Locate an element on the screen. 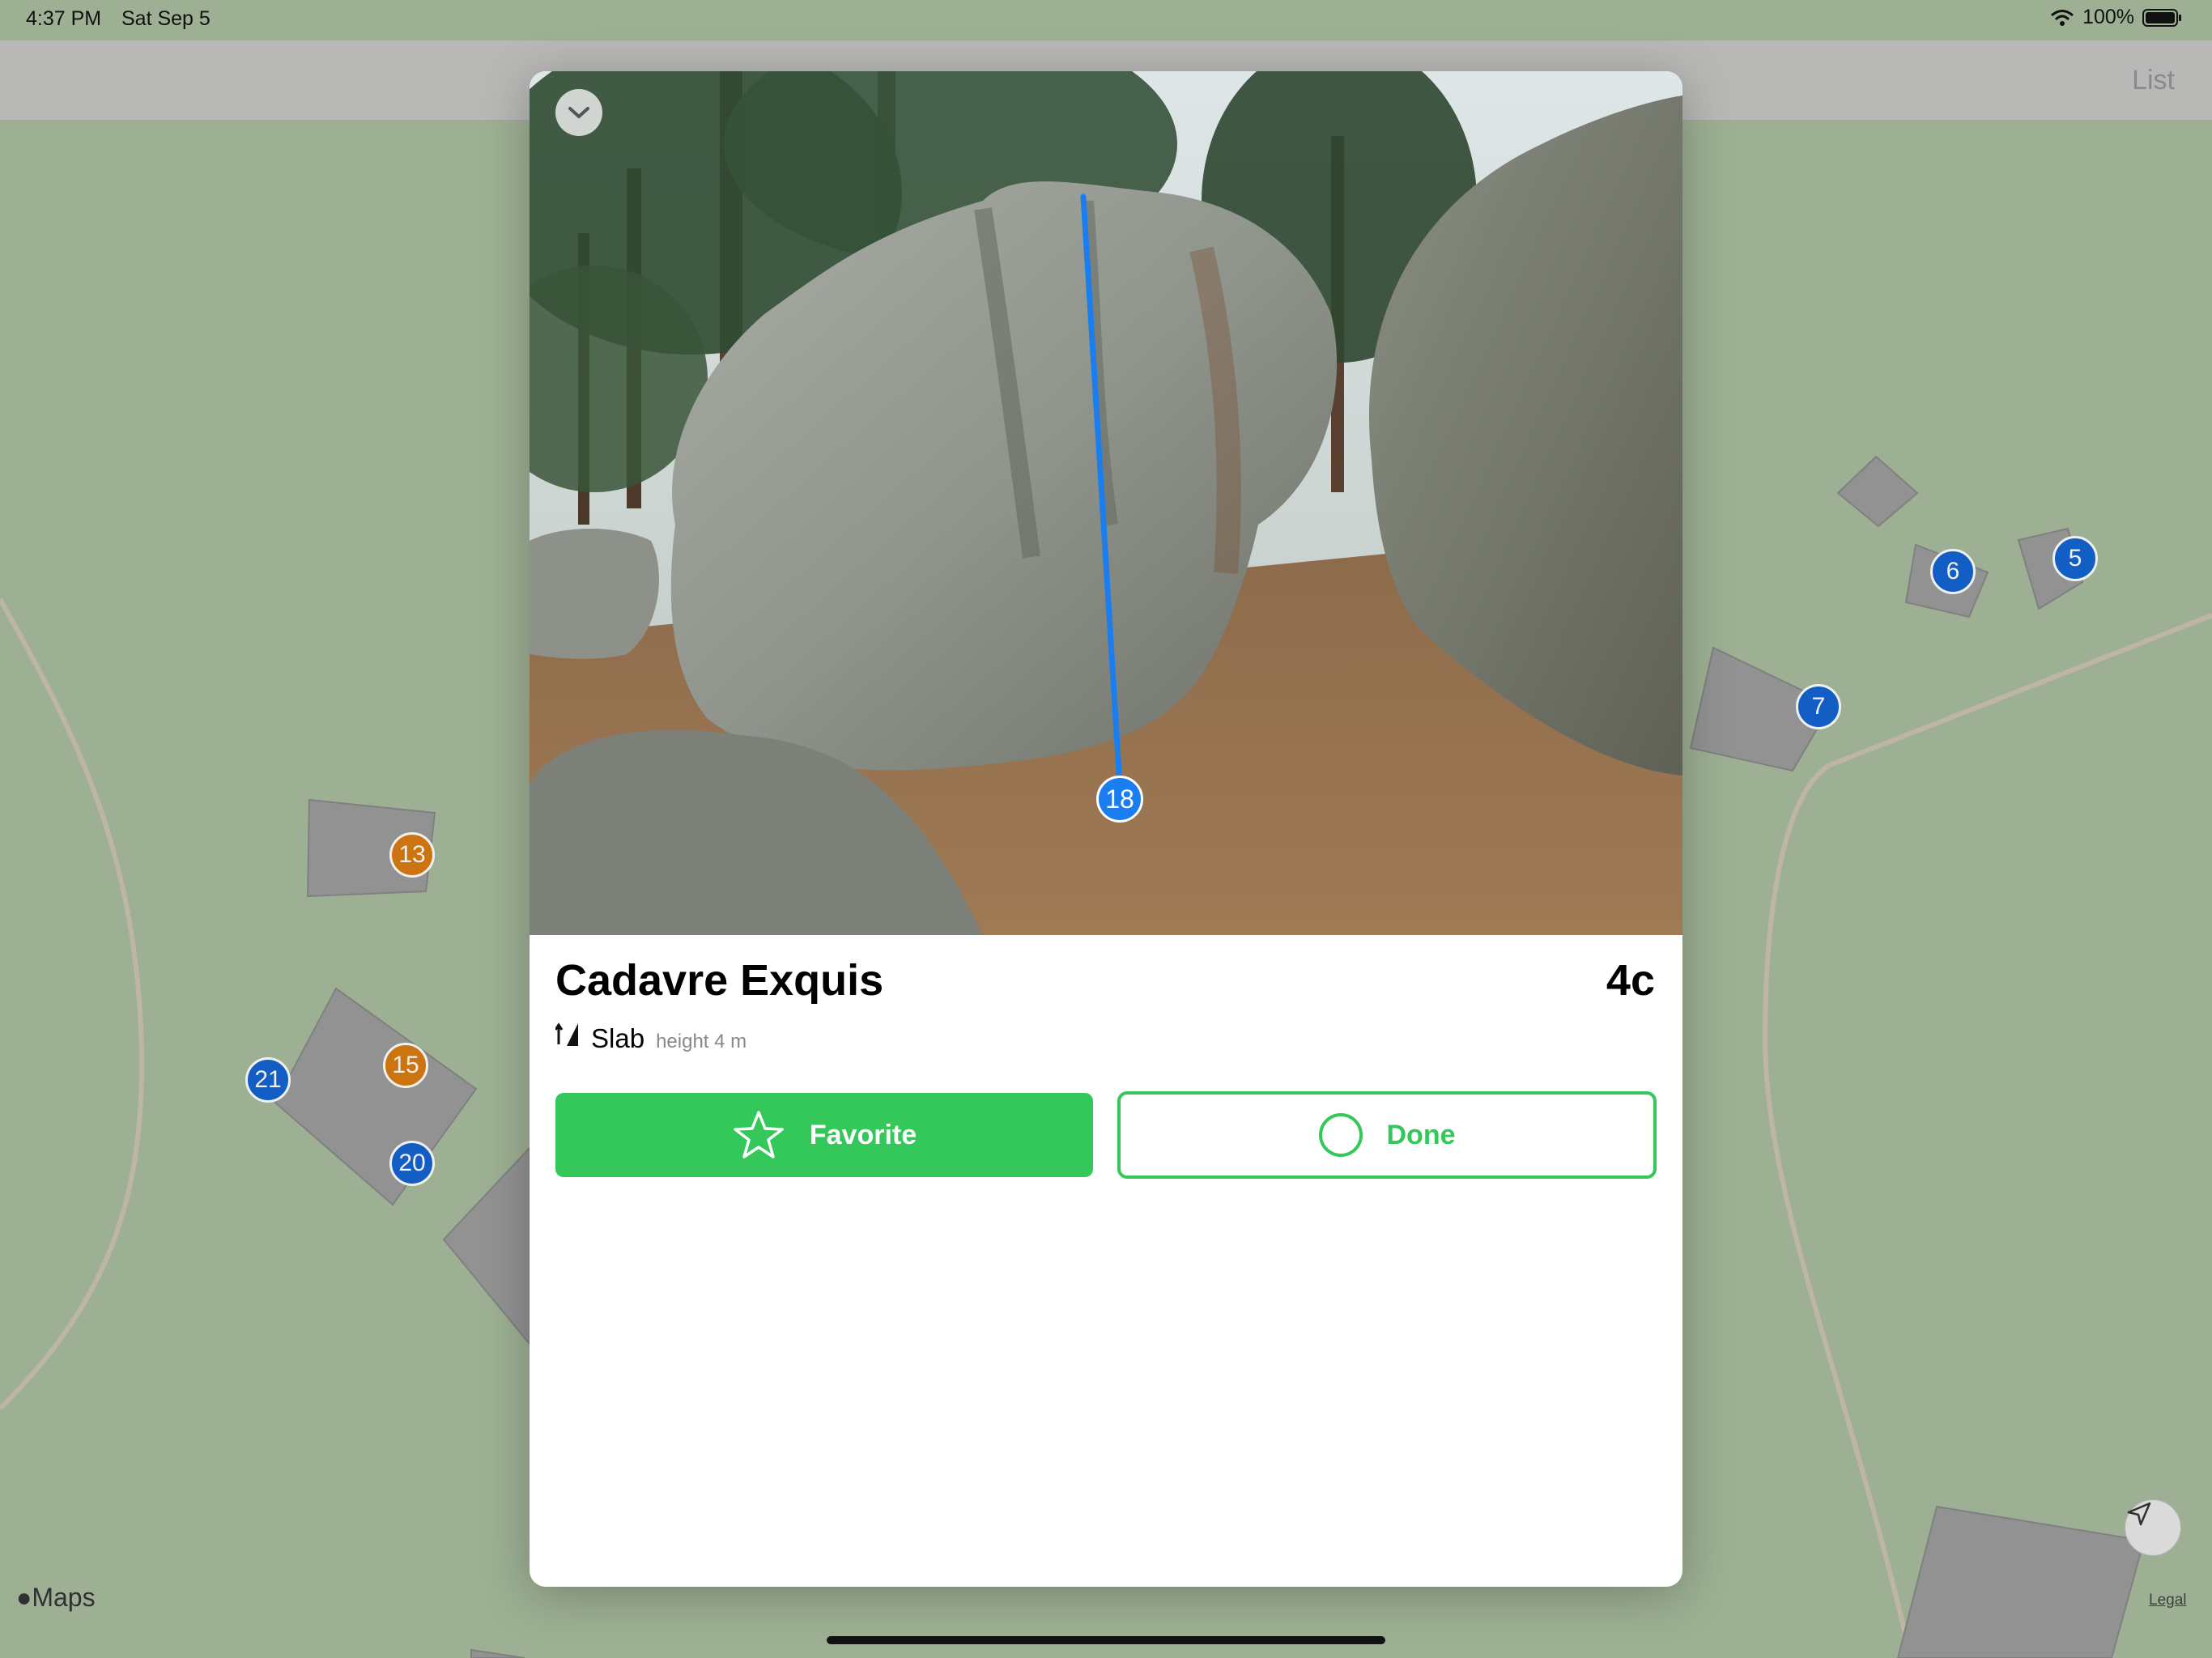 The image size is (2212, 1658). route-number-badge: 18 is located at coordinates (1120, 799).